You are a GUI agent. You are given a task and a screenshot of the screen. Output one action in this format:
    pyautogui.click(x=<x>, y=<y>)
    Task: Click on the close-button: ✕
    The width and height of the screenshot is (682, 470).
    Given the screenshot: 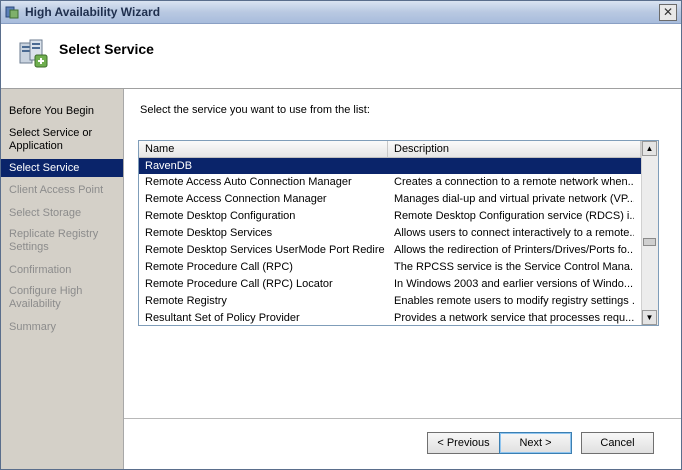 What is the action you would take?
    pyautogui.click(x=668, y=12)
    